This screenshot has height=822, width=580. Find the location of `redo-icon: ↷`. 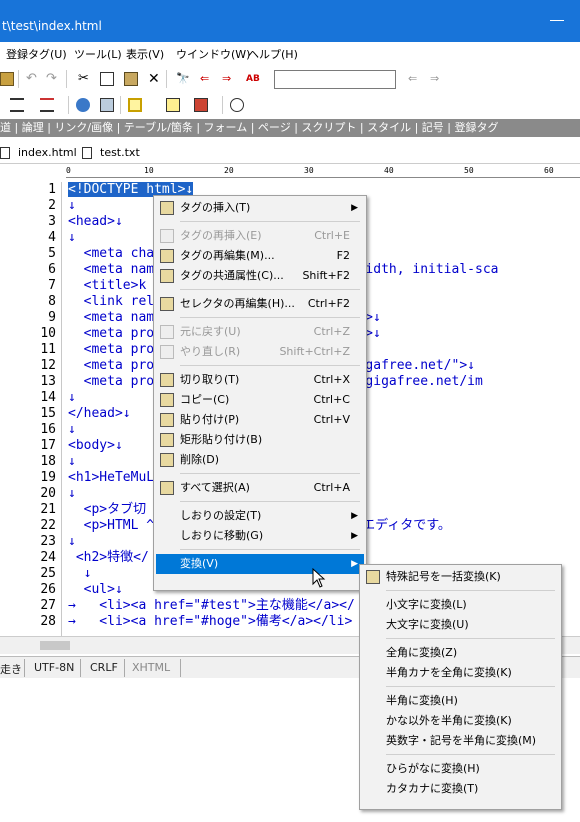

redo-icon: ↷ is located at coordinates (53, 79).